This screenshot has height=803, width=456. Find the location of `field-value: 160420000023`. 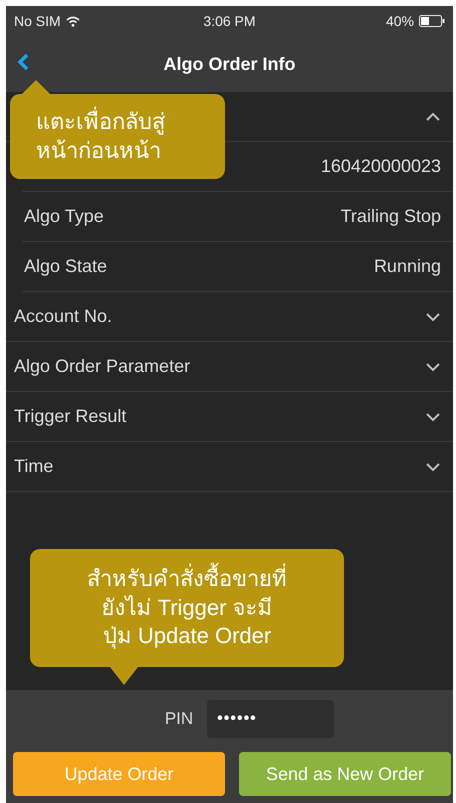

field-value: 160420000023 is located at coordinates (380, 166).